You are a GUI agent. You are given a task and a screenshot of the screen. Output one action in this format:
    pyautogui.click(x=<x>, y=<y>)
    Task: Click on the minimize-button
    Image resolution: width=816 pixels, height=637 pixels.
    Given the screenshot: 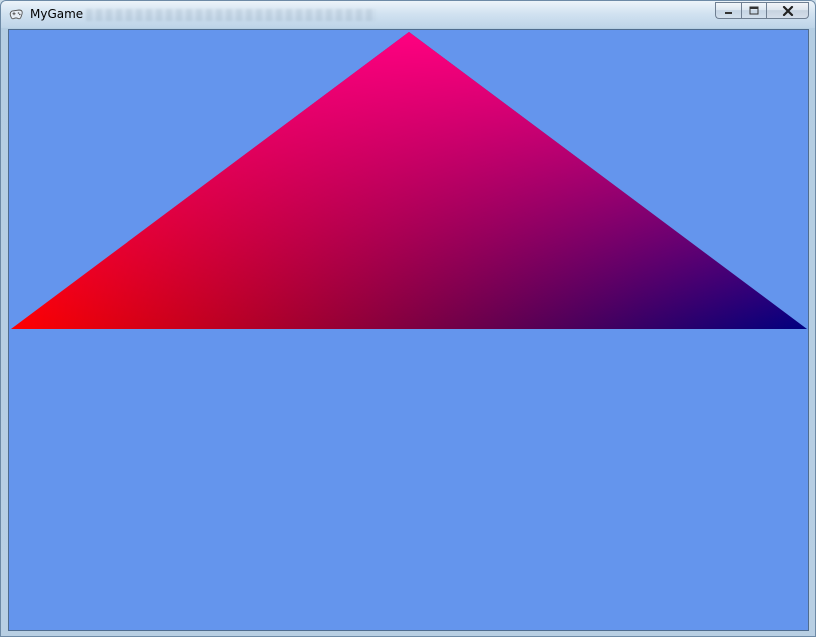 What is the action you would take?
    pyautogui.click(x=728, y=10)
    